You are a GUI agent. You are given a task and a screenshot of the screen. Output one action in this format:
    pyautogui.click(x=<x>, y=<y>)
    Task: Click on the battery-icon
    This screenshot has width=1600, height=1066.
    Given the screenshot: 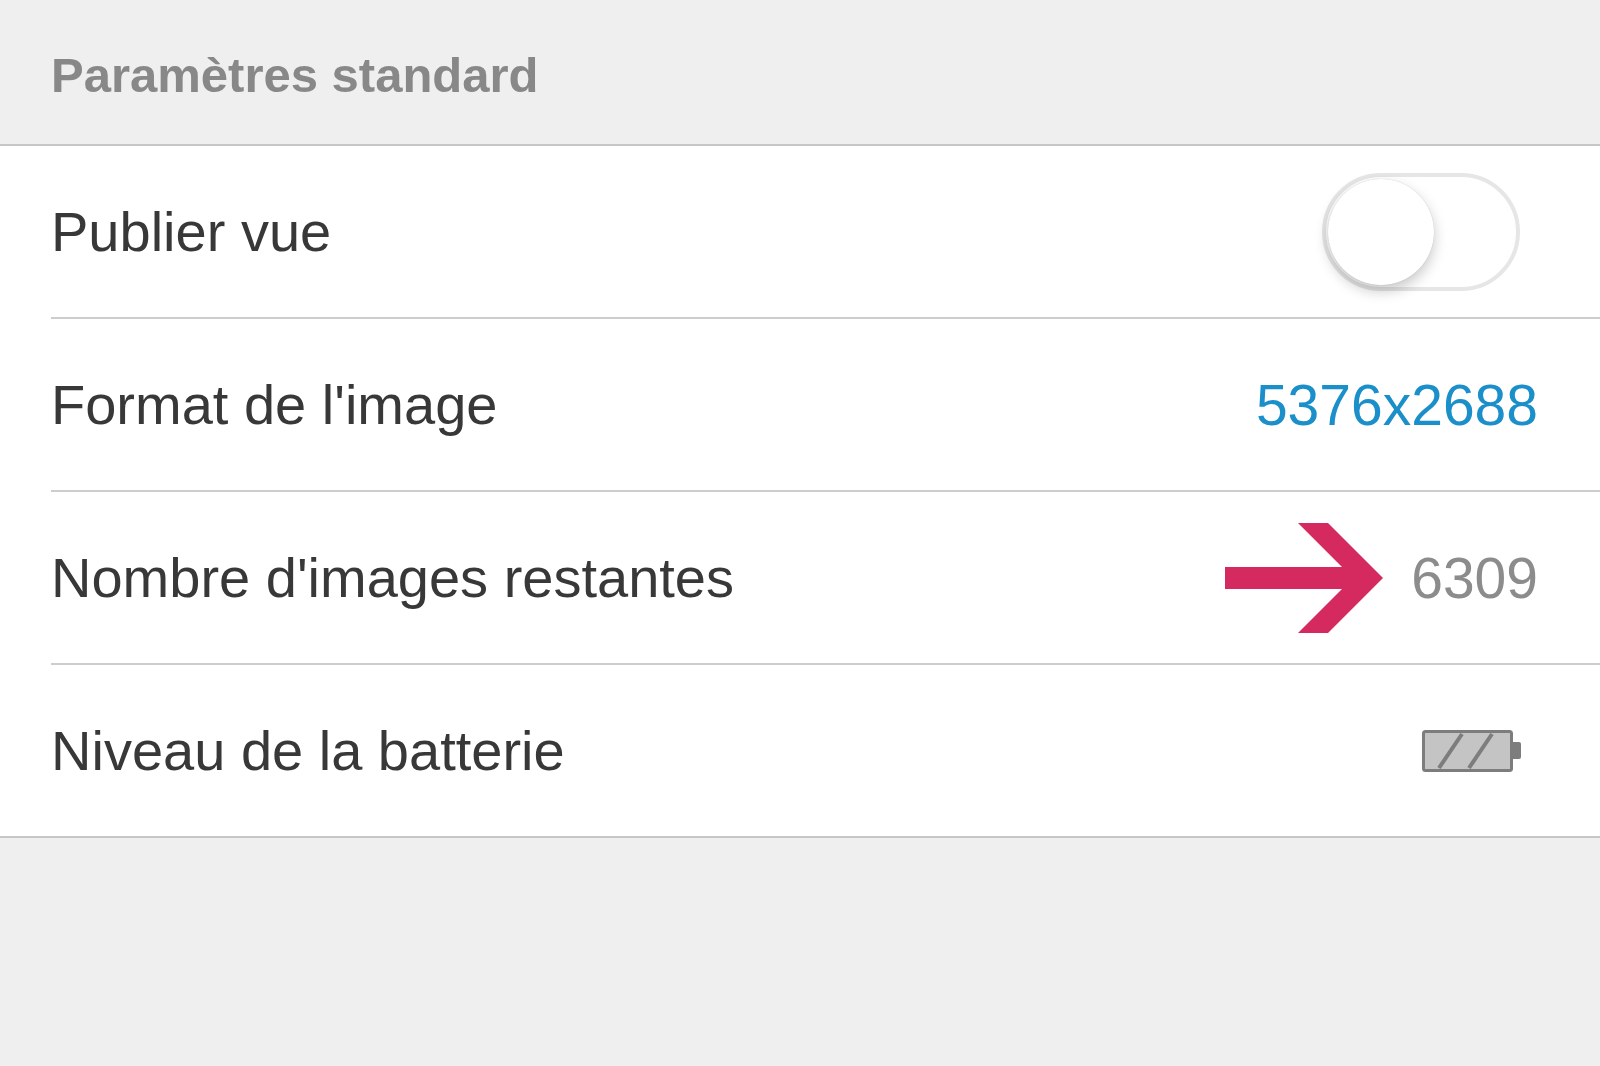 What is the action you would take?
    pyautogui.click(x=1472, y=750)
    